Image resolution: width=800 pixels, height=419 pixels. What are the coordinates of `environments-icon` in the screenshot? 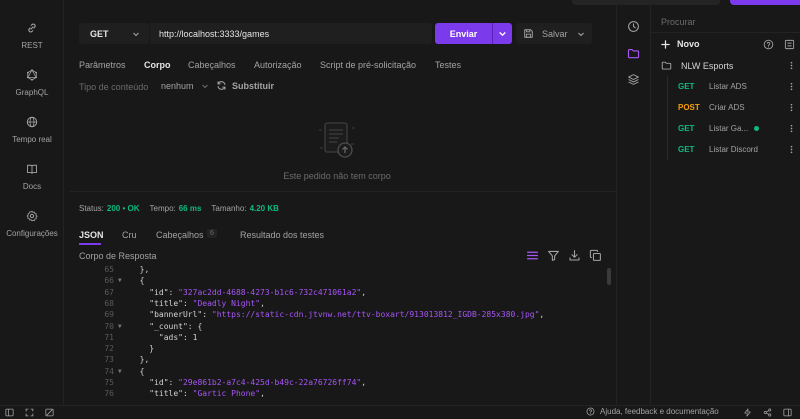 It's located at (633, 79).